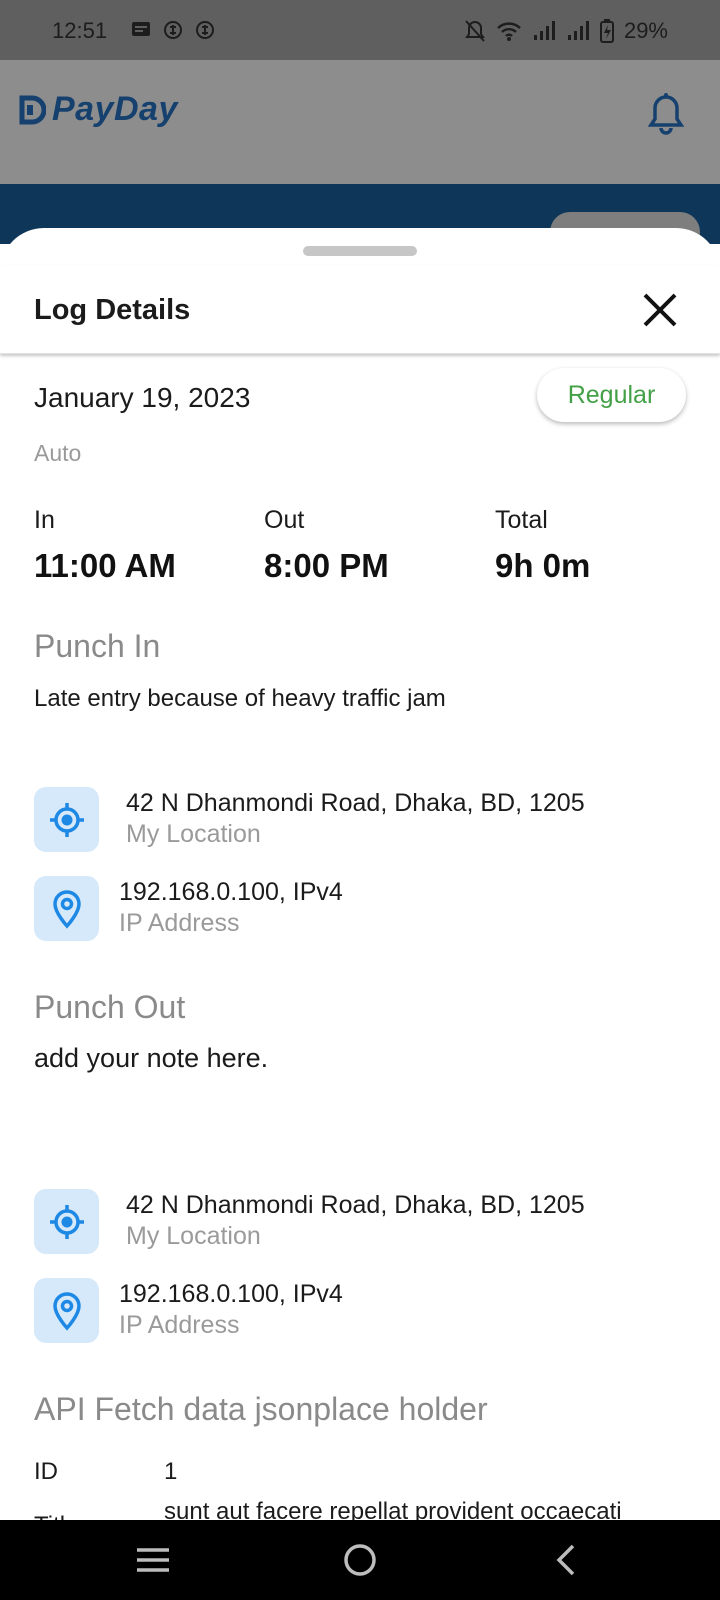 The image size is (720, 1600). Describe the element at coordinates (32, 109) in the screenshot. I see `payday-logo-icon` at that location.